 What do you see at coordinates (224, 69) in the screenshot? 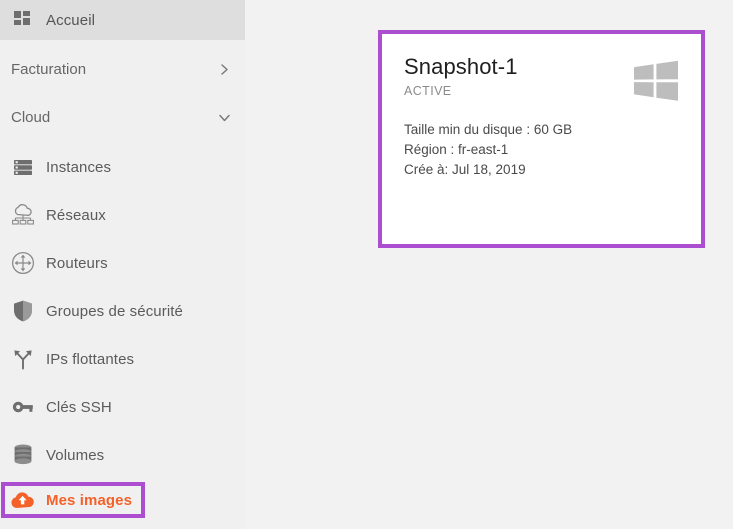
I see `chevron-right-icon` at bounding box center [224, 69].